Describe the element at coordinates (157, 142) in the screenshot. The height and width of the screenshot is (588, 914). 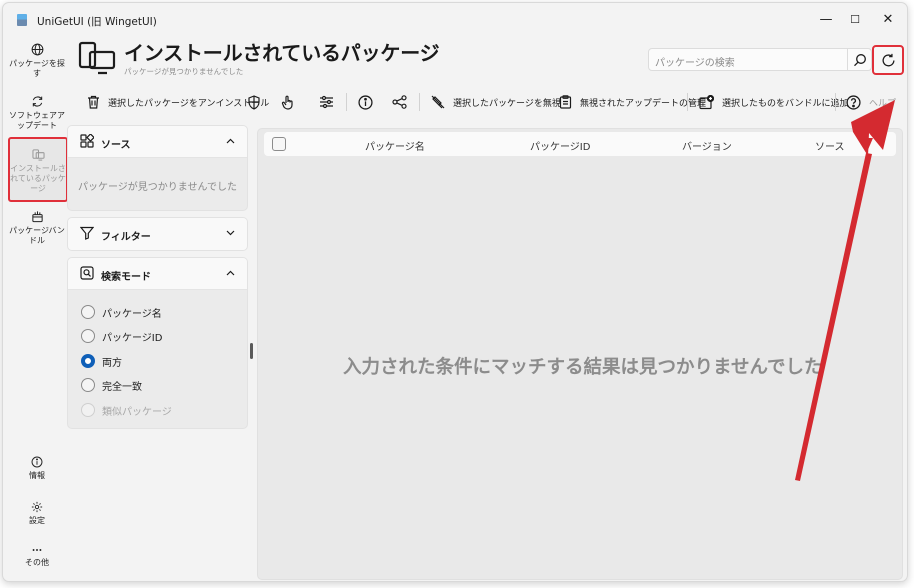
I see `sources-header: ソース` at that location.